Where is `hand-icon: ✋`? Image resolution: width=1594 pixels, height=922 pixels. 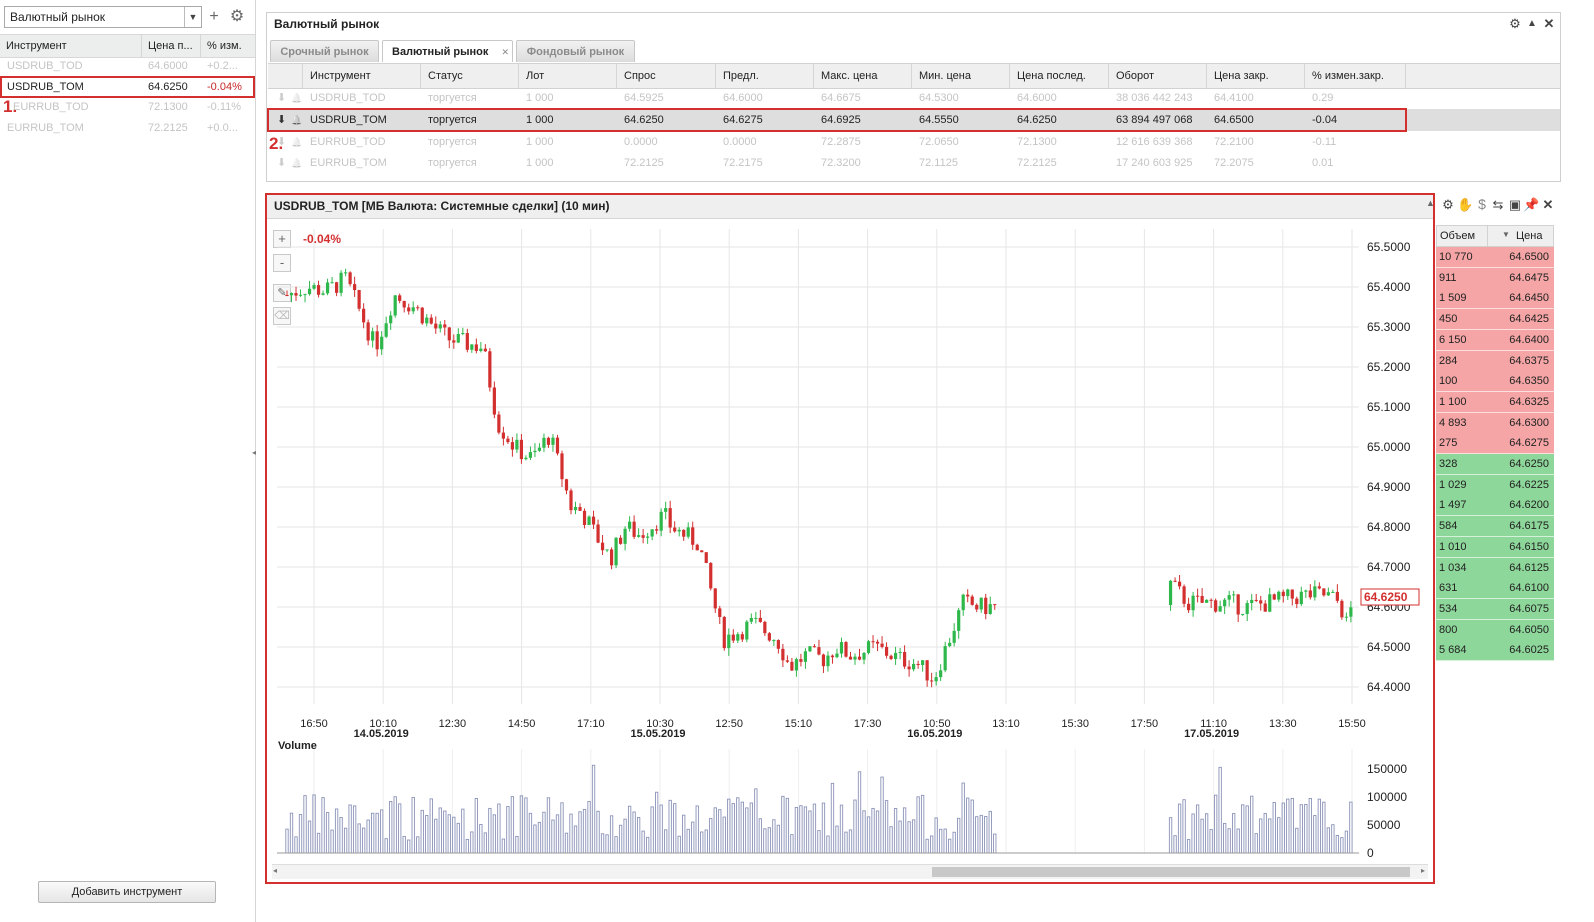
hand-icon: ✋ is located at coordinates (1465, 205).